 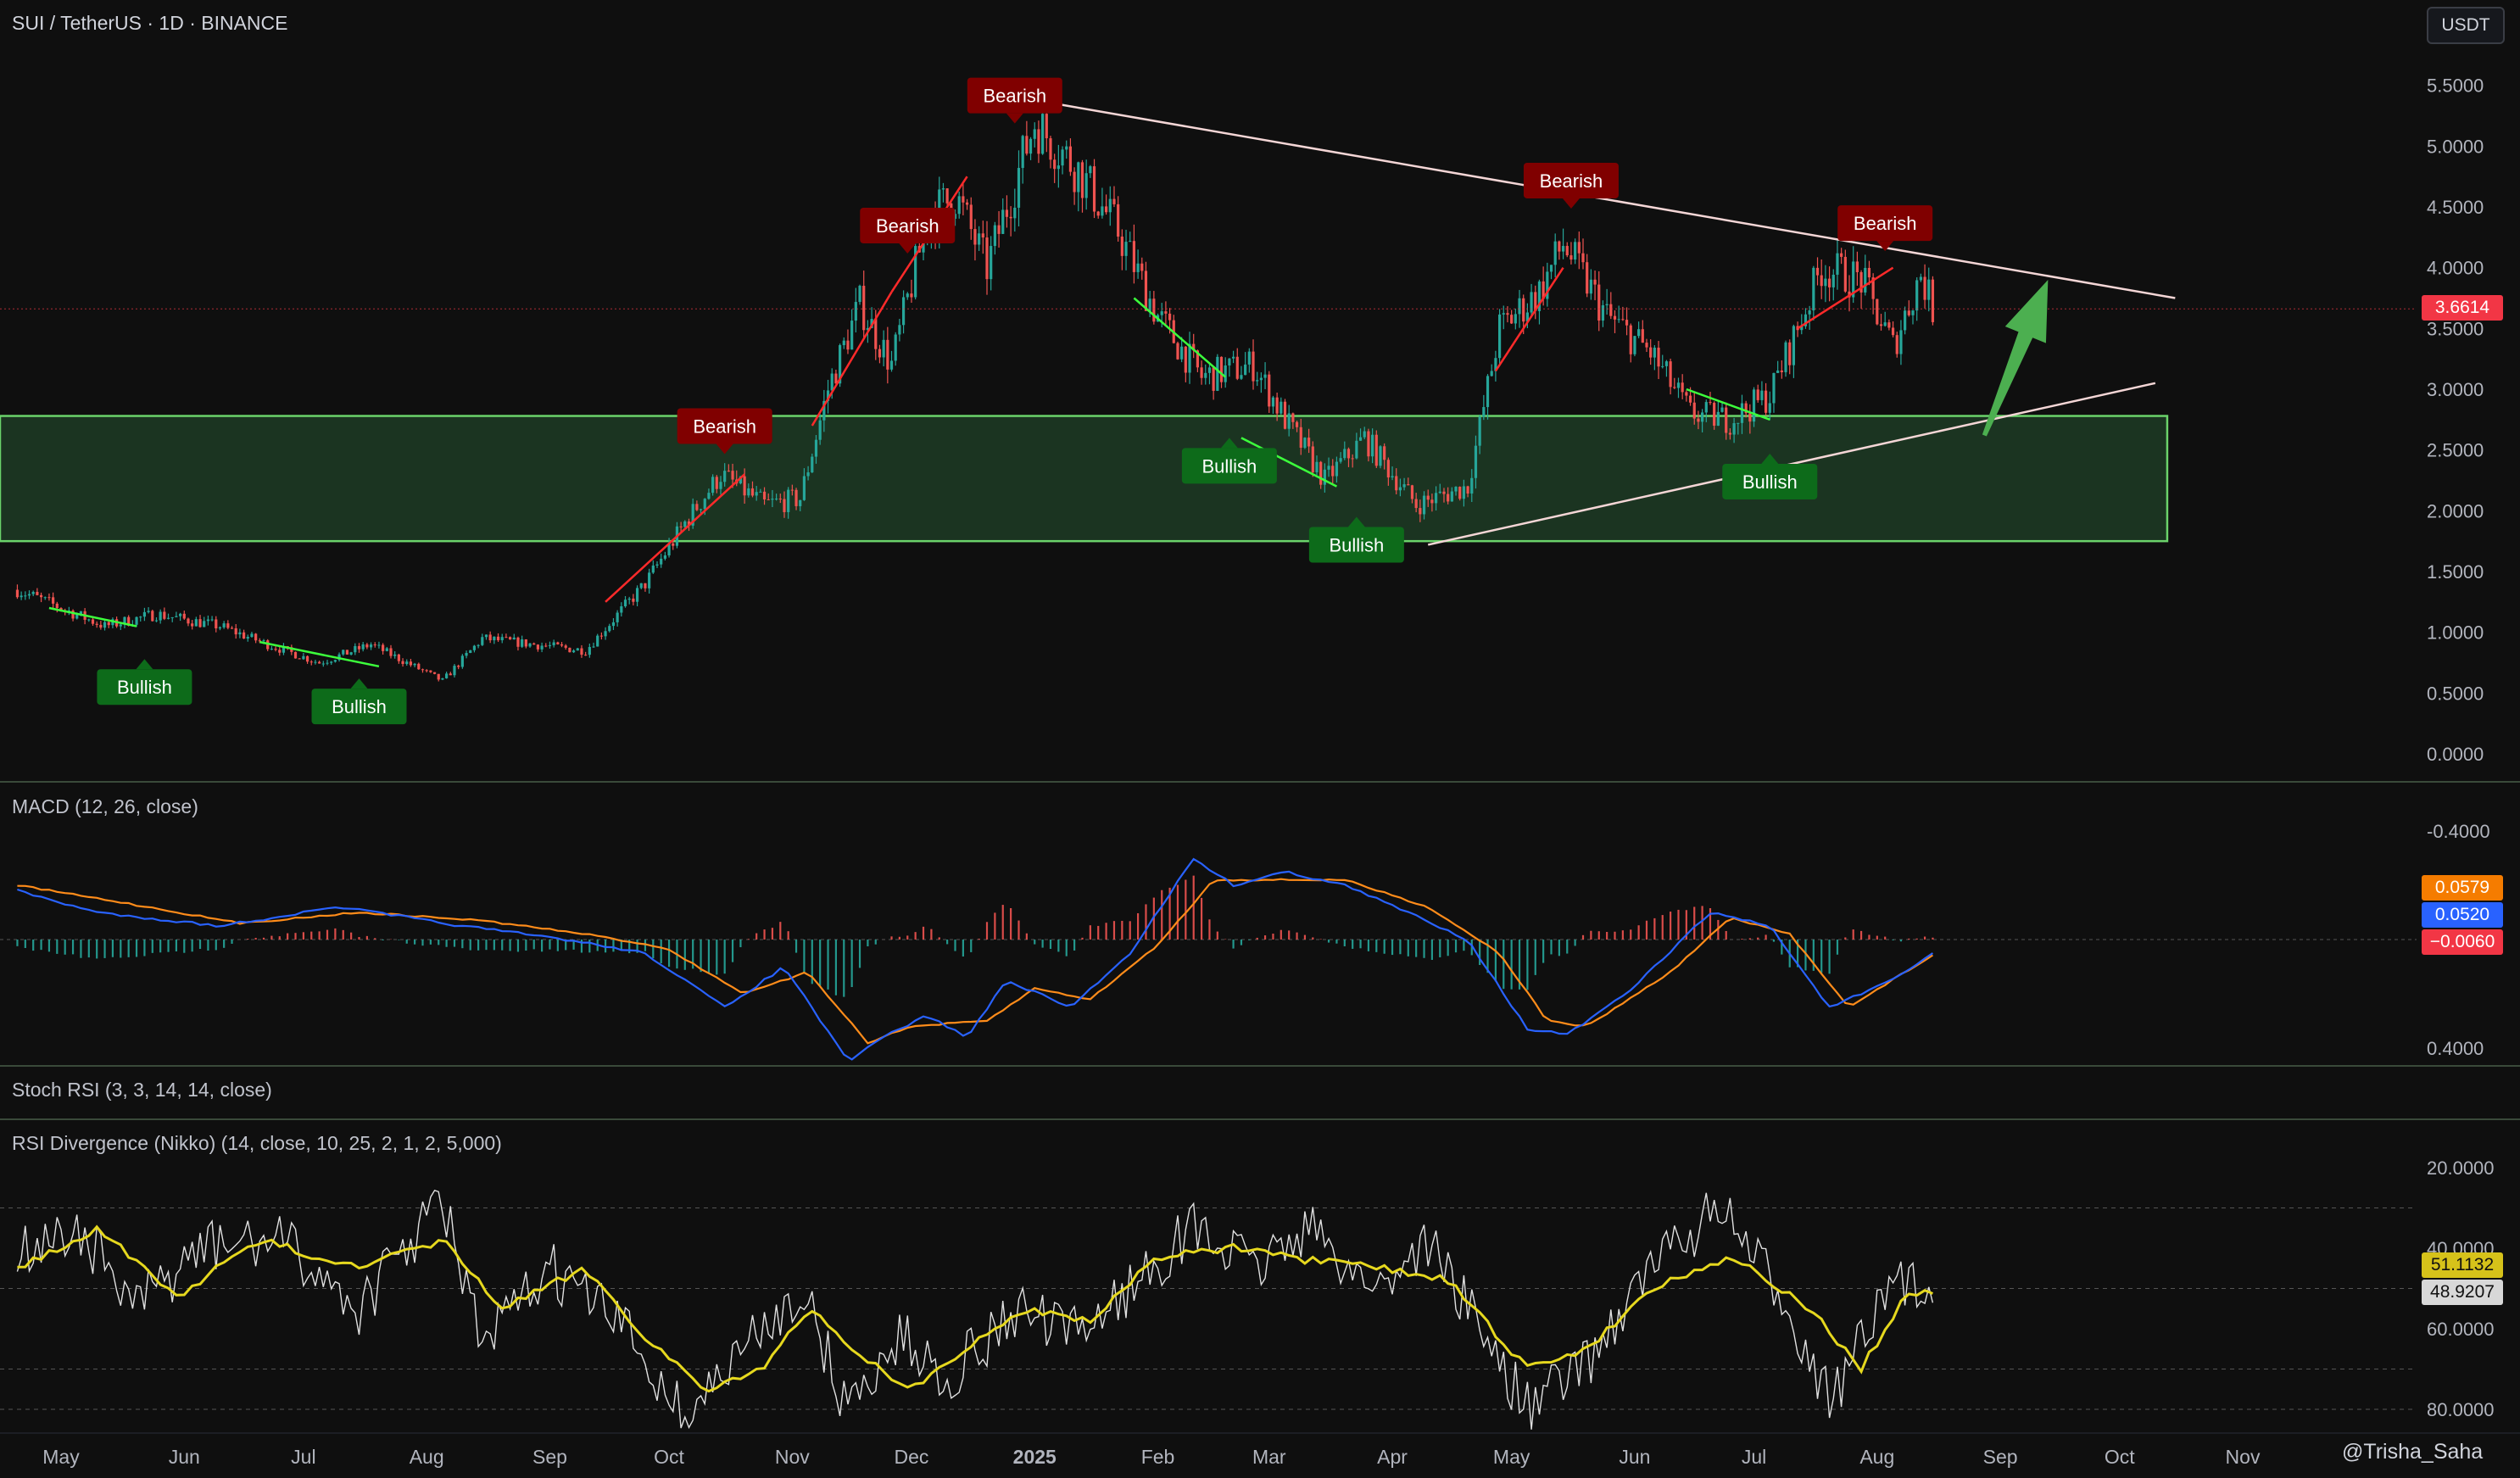 I want to click on price-axis-label: 4.0000, so click(x=2455, y=268).